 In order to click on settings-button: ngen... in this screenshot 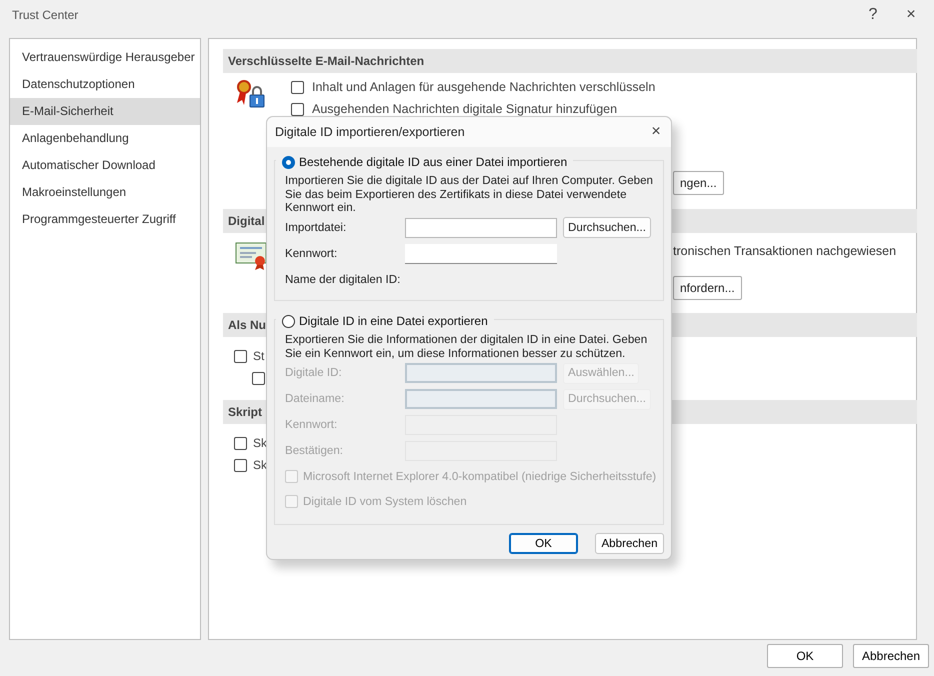, I will do `click(698, 183)`.